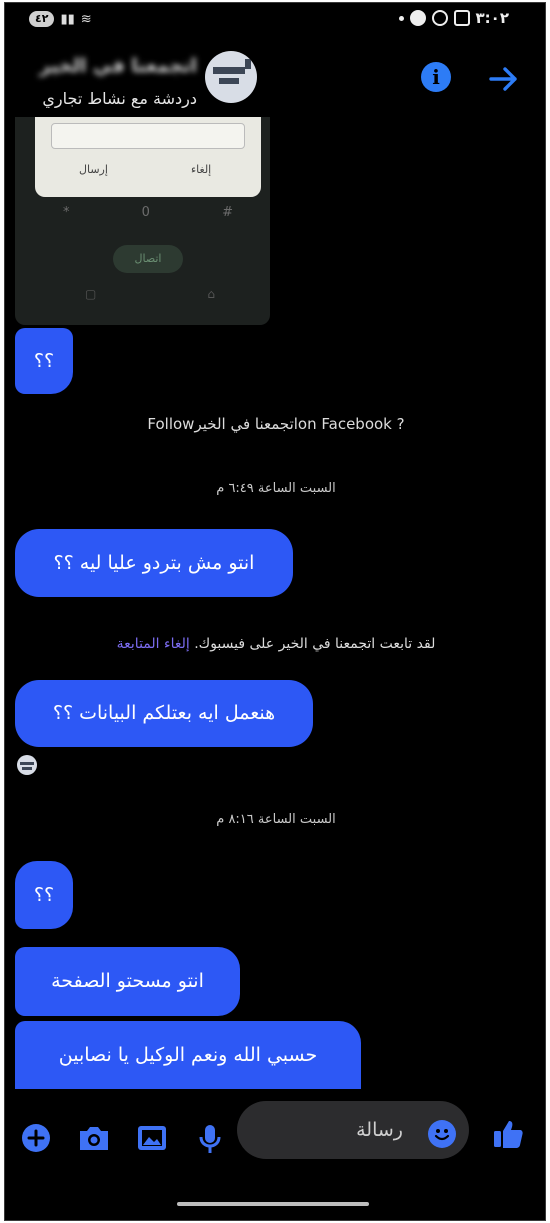  I want to click on emoji-icon, so click(442, 1134).